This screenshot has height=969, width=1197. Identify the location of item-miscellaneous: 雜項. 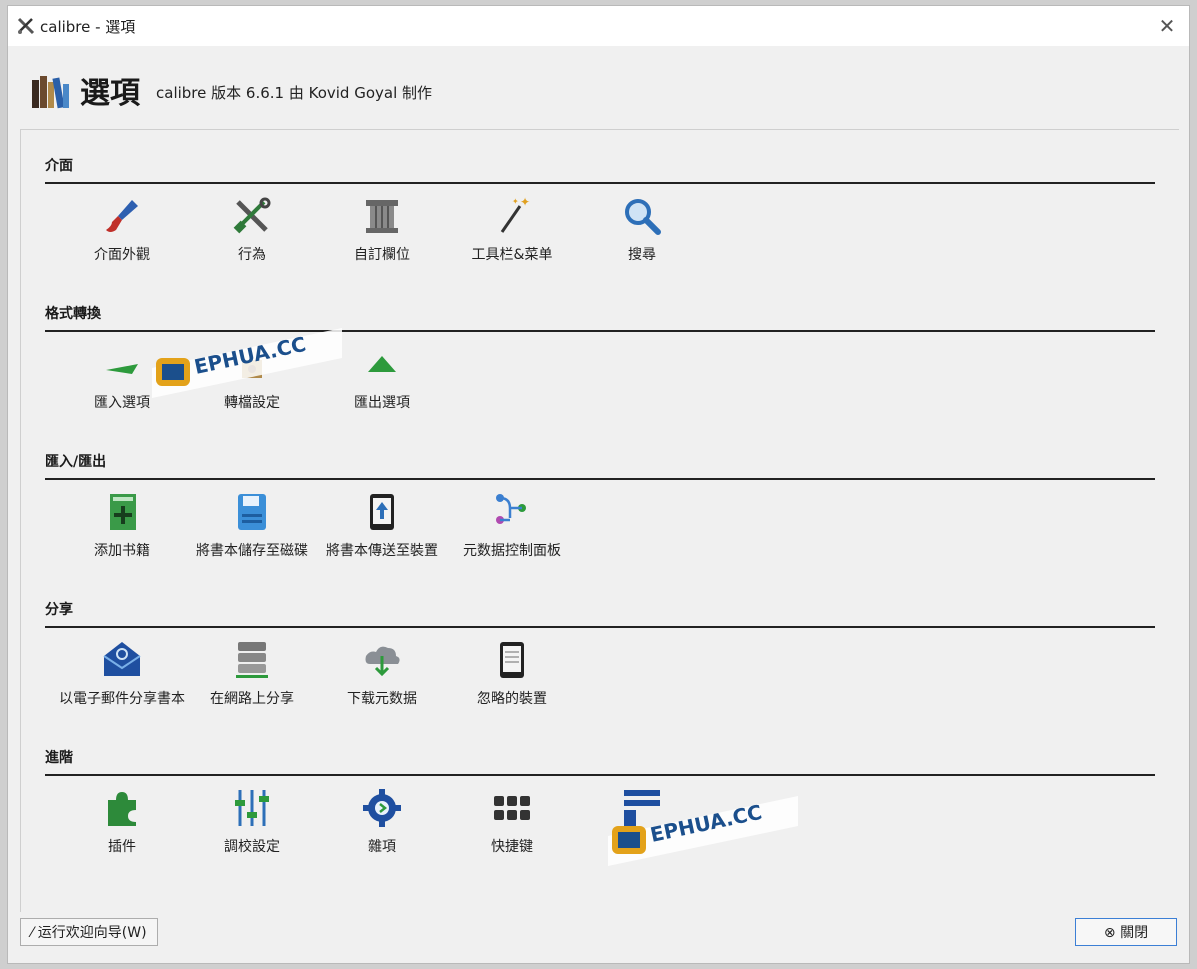
(382, 829).